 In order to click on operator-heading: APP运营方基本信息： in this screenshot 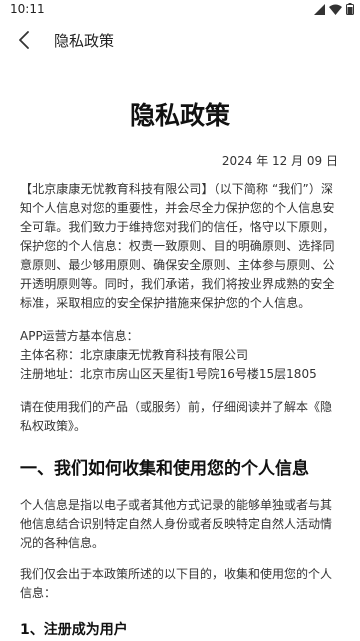, I will do `click(79, 336)`.